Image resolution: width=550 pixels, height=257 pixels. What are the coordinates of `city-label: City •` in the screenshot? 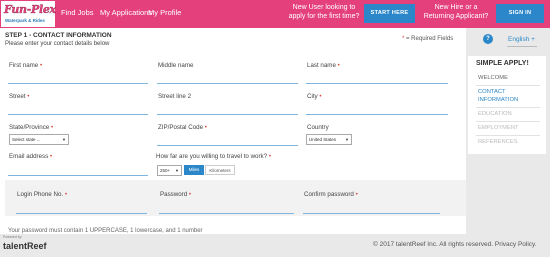 It's located at (314, 96).